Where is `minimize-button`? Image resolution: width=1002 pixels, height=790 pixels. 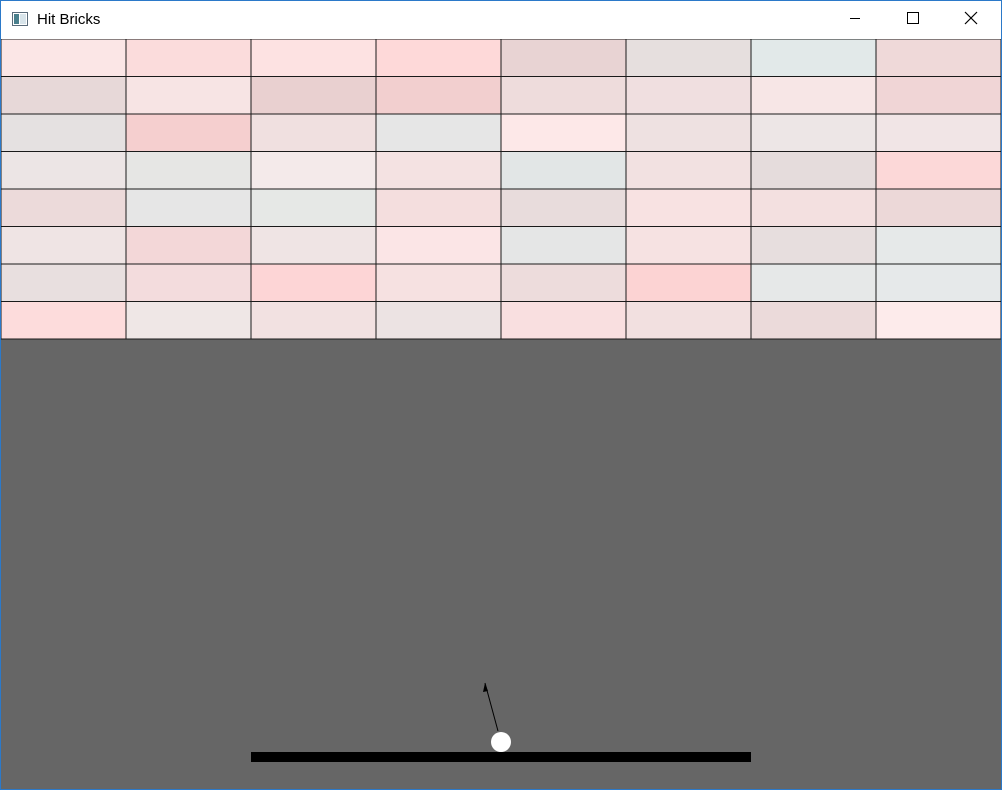 minimize-button is located at coordinates (855, 20).